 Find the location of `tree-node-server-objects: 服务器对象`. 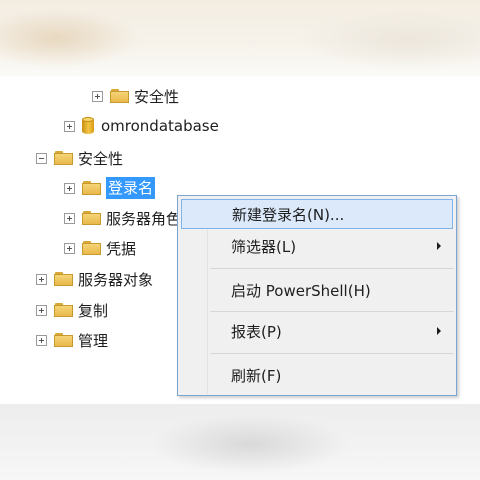

tree-node-server-objects: 服务器对象 is located at coordinates (94, 279).